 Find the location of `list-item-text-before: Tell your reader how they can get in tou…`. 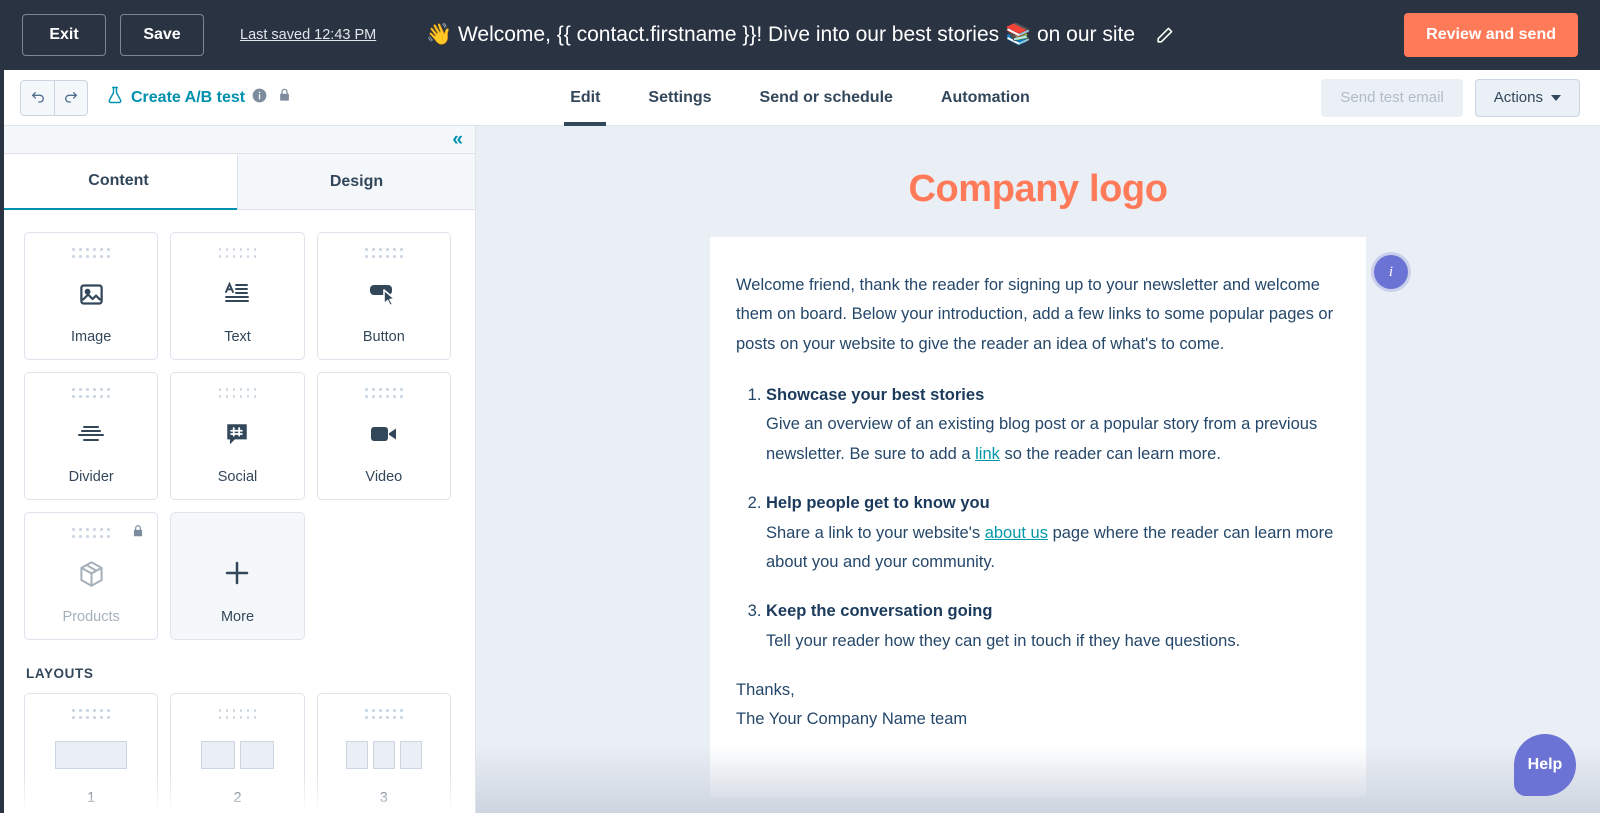

list-item-text-before: Tell your reader how they can get in tou… is located at coordinates (1003, 640).